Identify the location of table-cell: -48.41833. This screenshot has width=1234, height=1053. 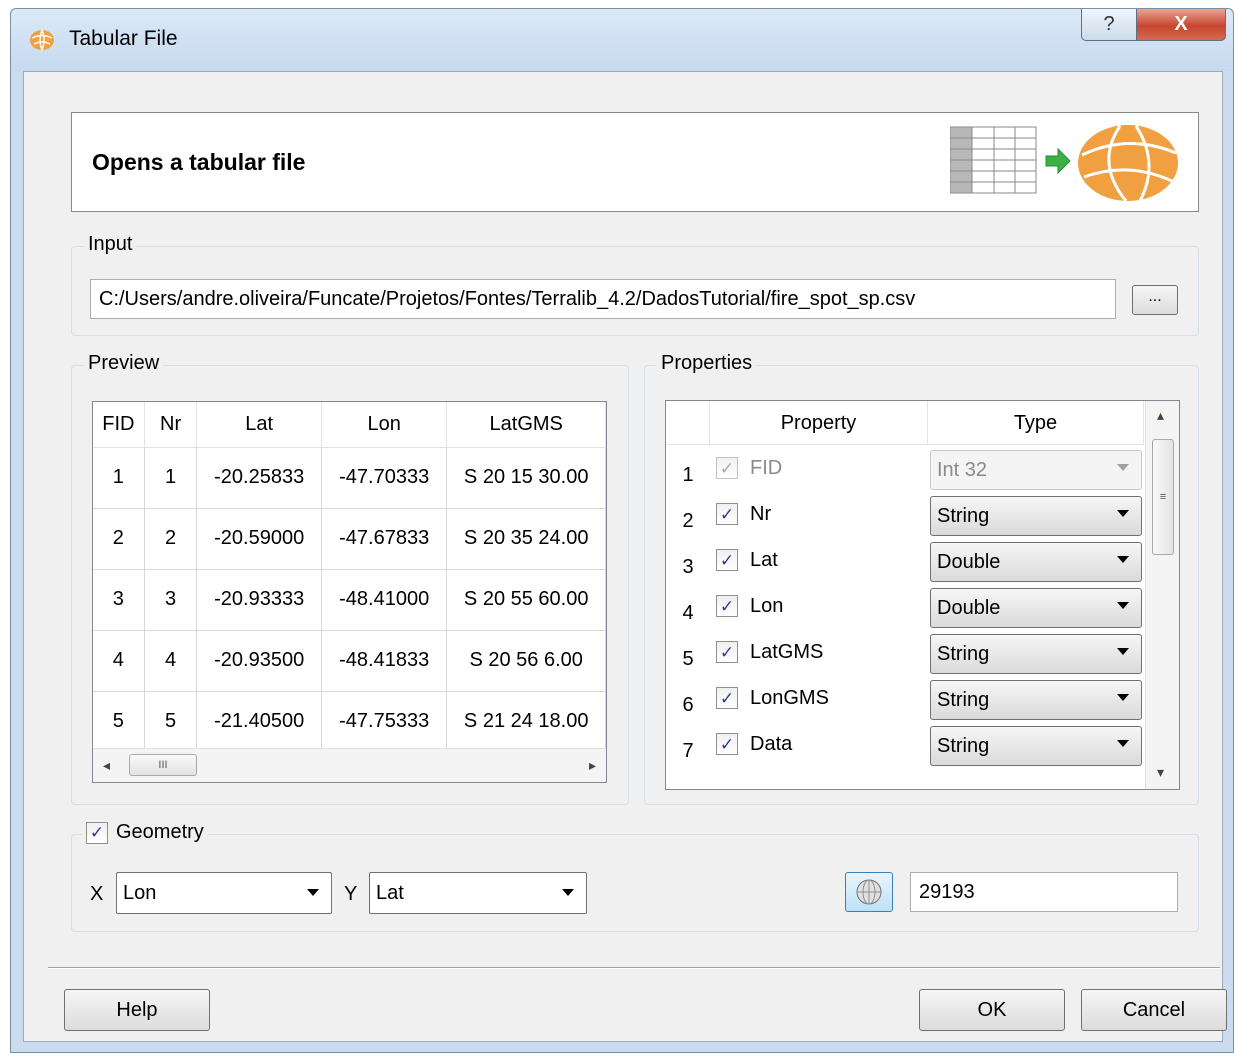
(384, 661).